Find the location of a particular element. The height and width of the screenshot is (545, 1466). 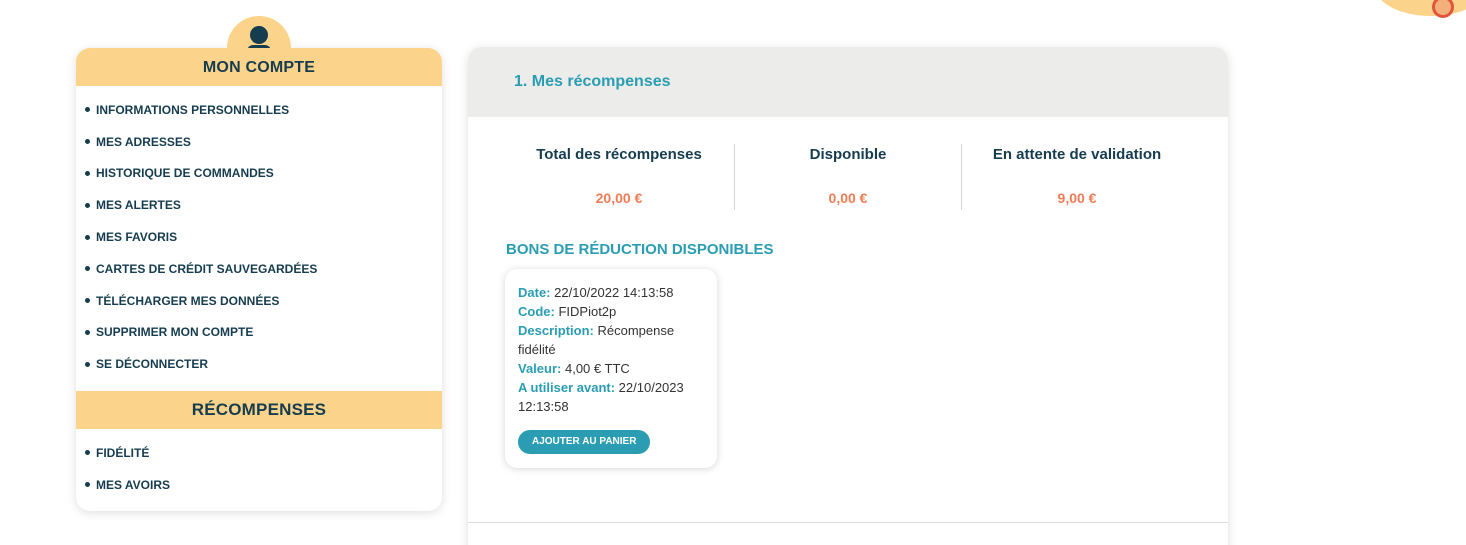

section-title: 1. Mes récompenses is located at coordinates (848, 82).